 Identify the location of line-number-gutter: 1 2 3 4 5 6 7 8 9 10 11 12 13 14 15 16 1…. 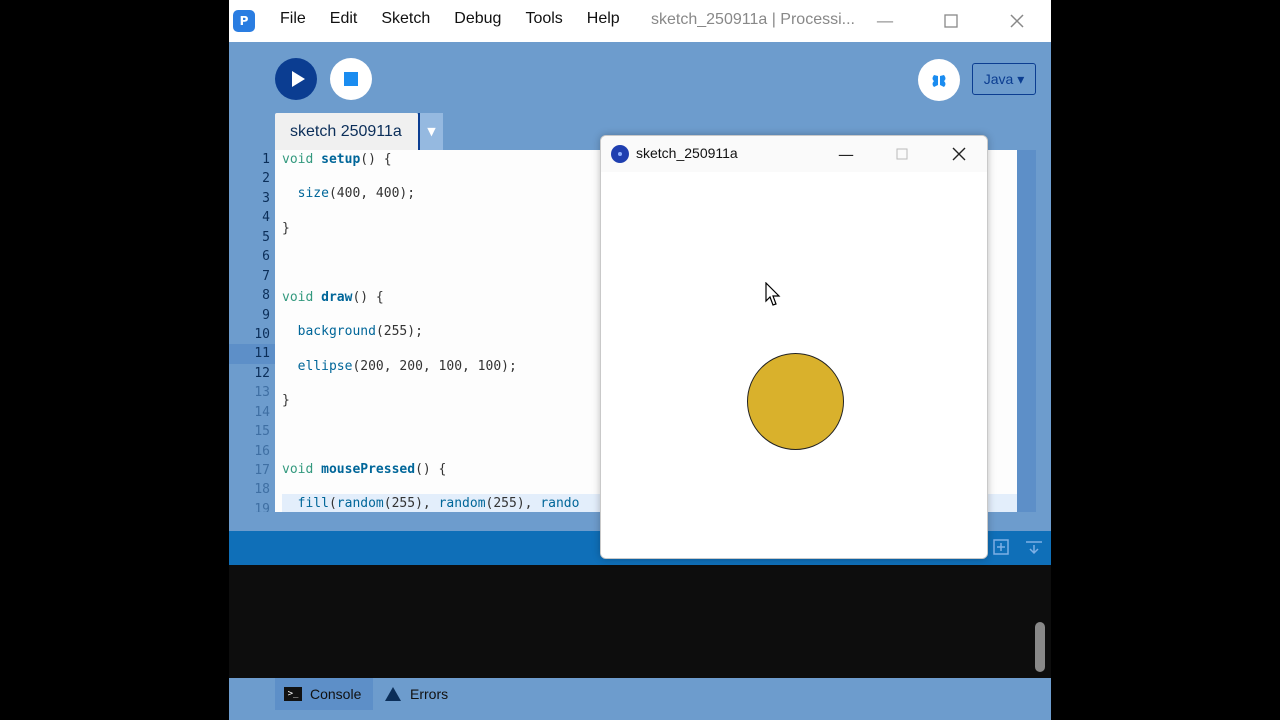
(252, 331).